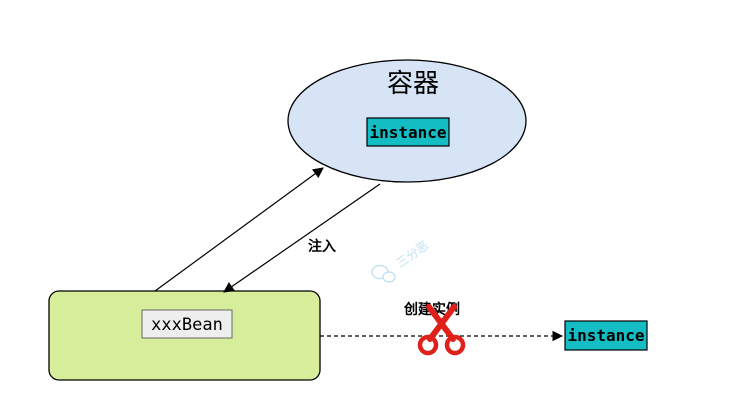 Image resolution: width=732 pixels, height=405 pixels. What do you see at coordinates (413, 254) in the screenshot?
I see `watermark-text: 三分恶` at bounding box center [413, 254].